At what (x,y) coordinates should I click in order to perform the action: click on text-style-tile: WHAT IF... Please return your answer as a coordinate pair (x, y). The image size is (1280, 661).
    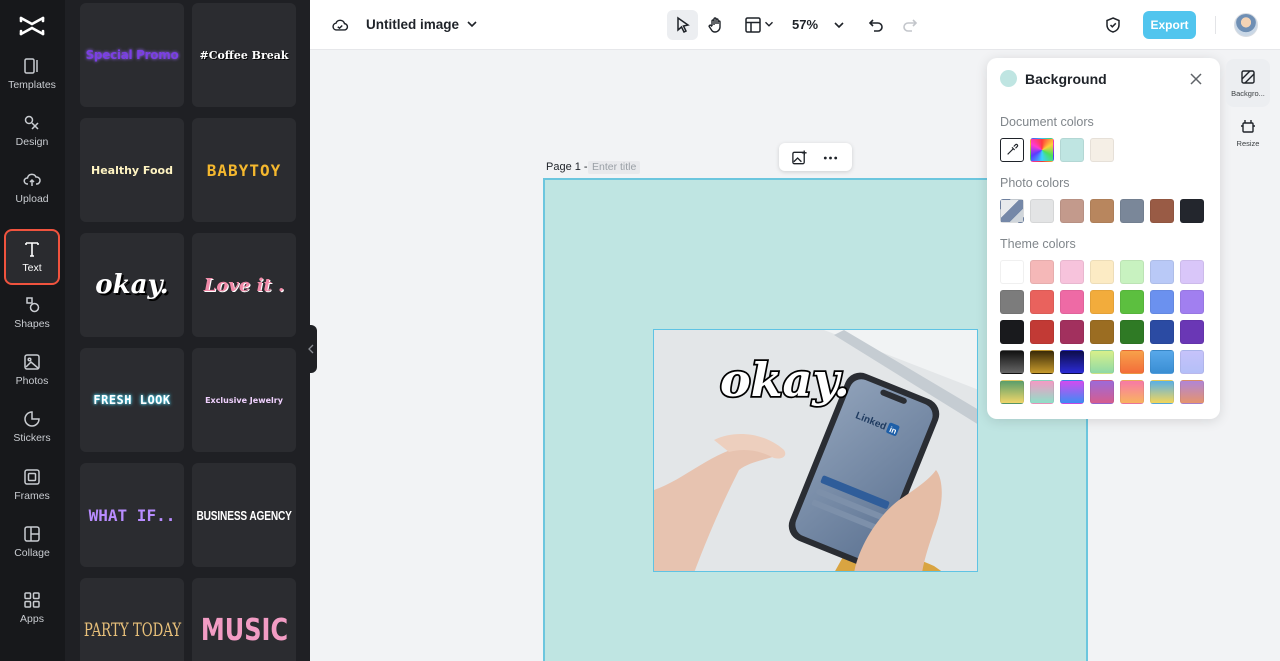
    Looking at the image, I should click on (132, 515).